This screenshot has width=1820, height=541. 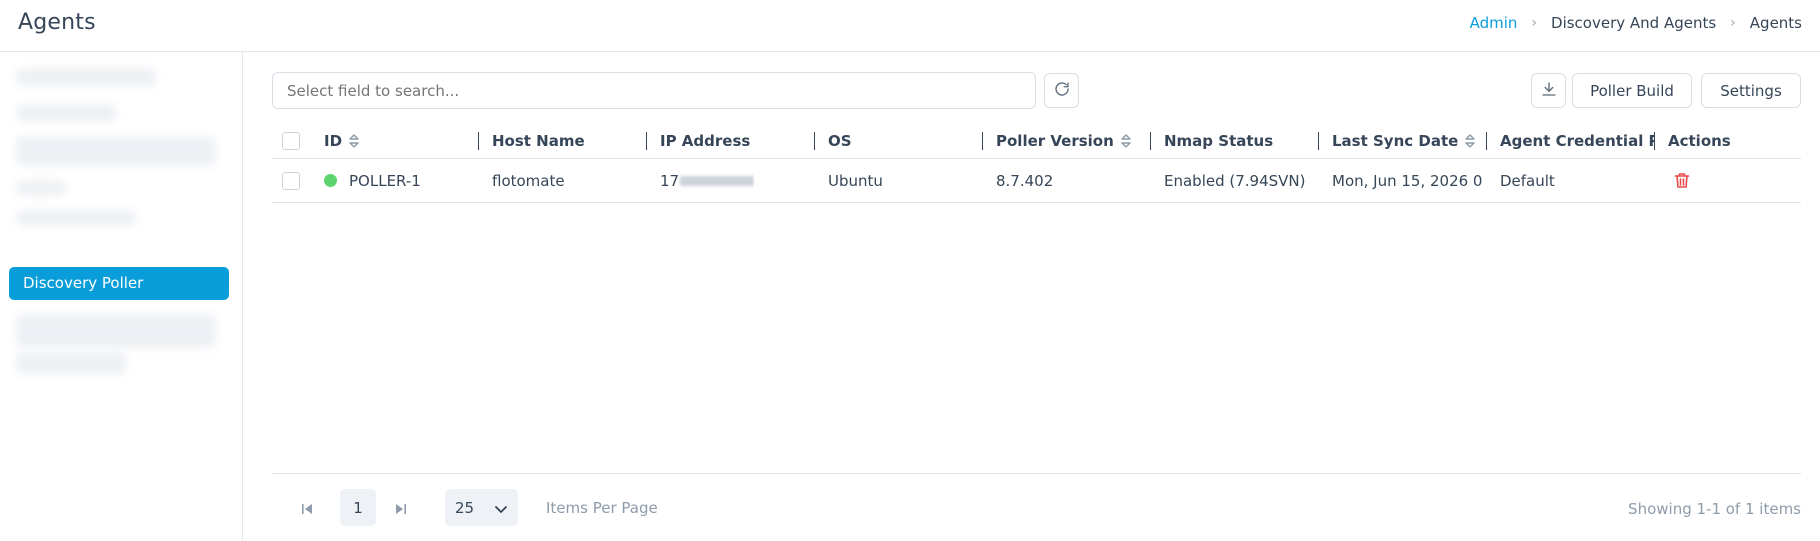 What do you see at coordinates (1036, 473) in the screenshot?
I see `footer-divider` at bounding box center [1036, 473].